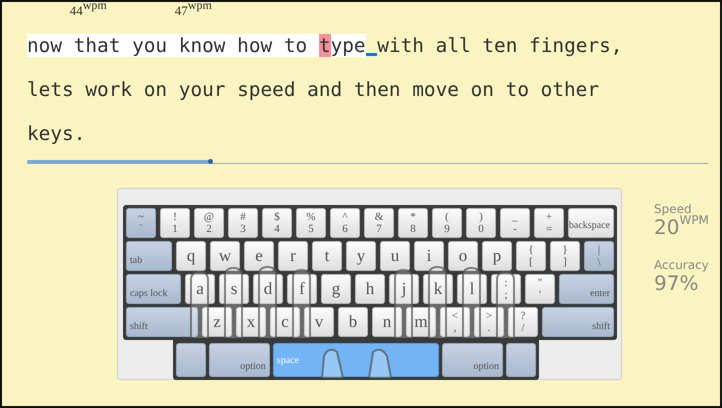  What do you see at coordinates (293, 256) in the screenshot?
I see `keyboard-key: r` at bounding box center [293, 256].